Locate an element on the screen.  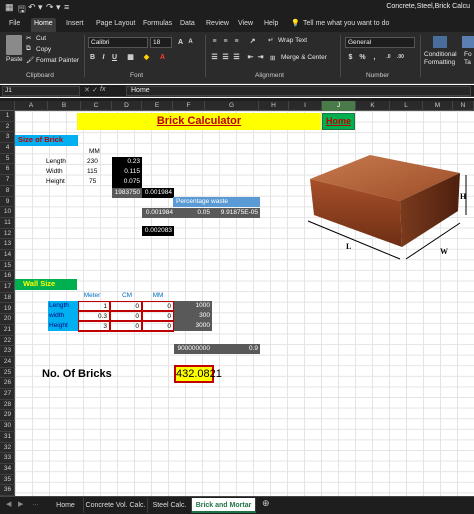
format-as-table-button: Fo is located at coordinates (468, 54).